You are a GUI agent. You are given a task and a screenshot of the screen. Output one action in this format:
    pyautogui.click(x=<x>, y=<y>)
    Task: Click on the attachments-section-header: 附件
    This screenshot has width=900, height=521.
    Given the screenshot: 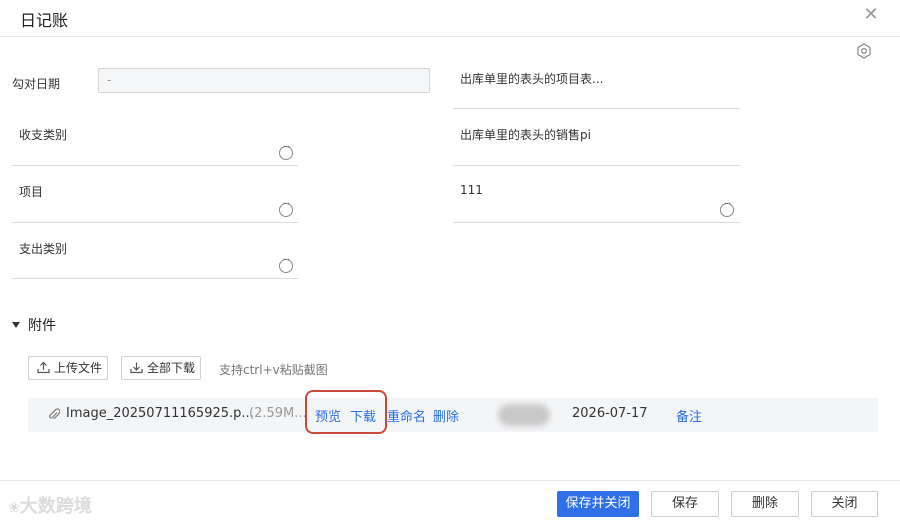 What is the action you would take?
    pyautogui.click(x=34, y=325)
    